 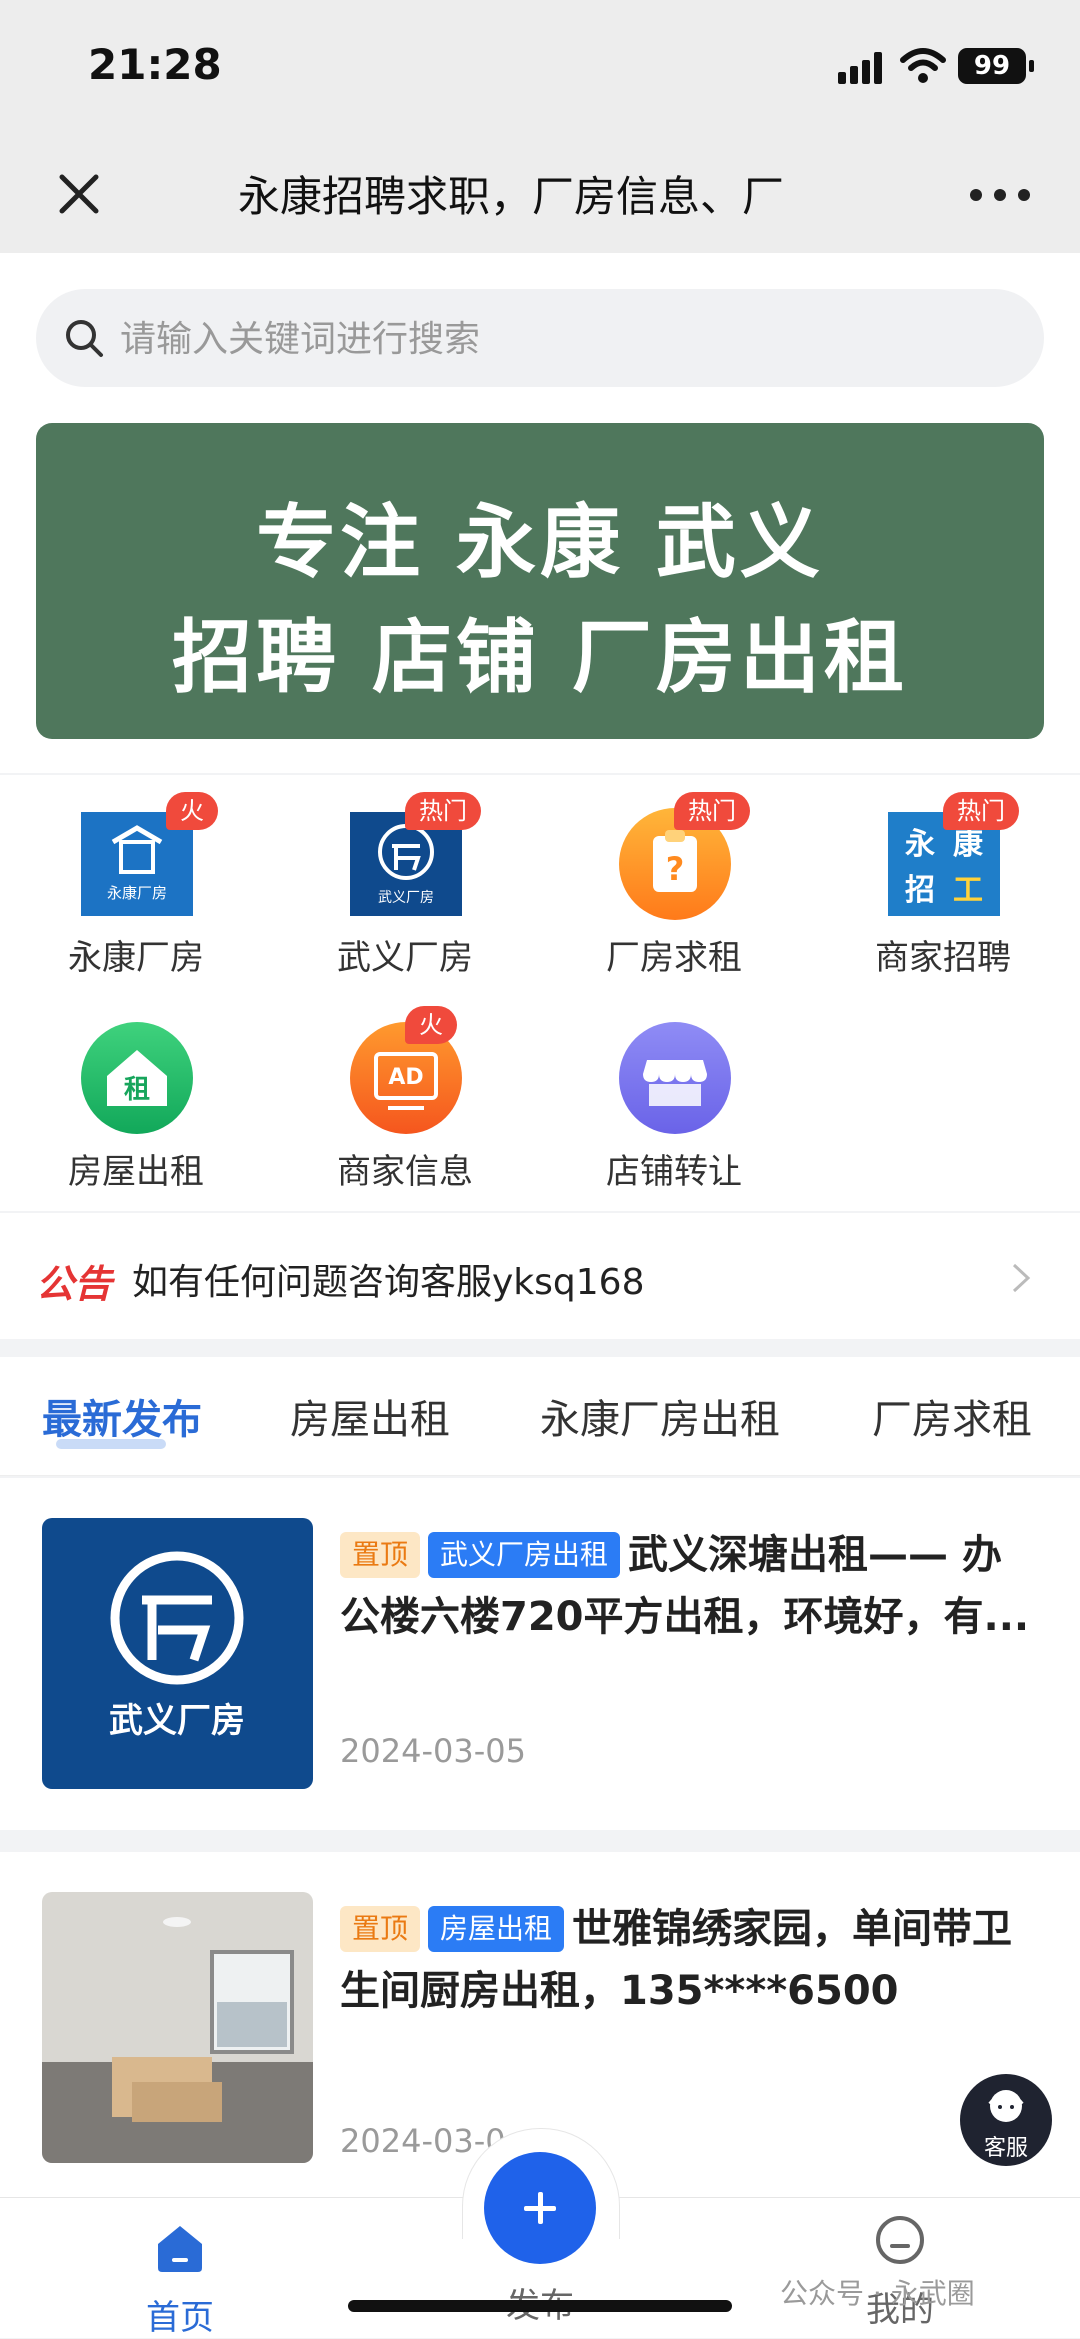 I want to click on category-house-rent: 租 房屋出租, so click(x=136, y=1110).